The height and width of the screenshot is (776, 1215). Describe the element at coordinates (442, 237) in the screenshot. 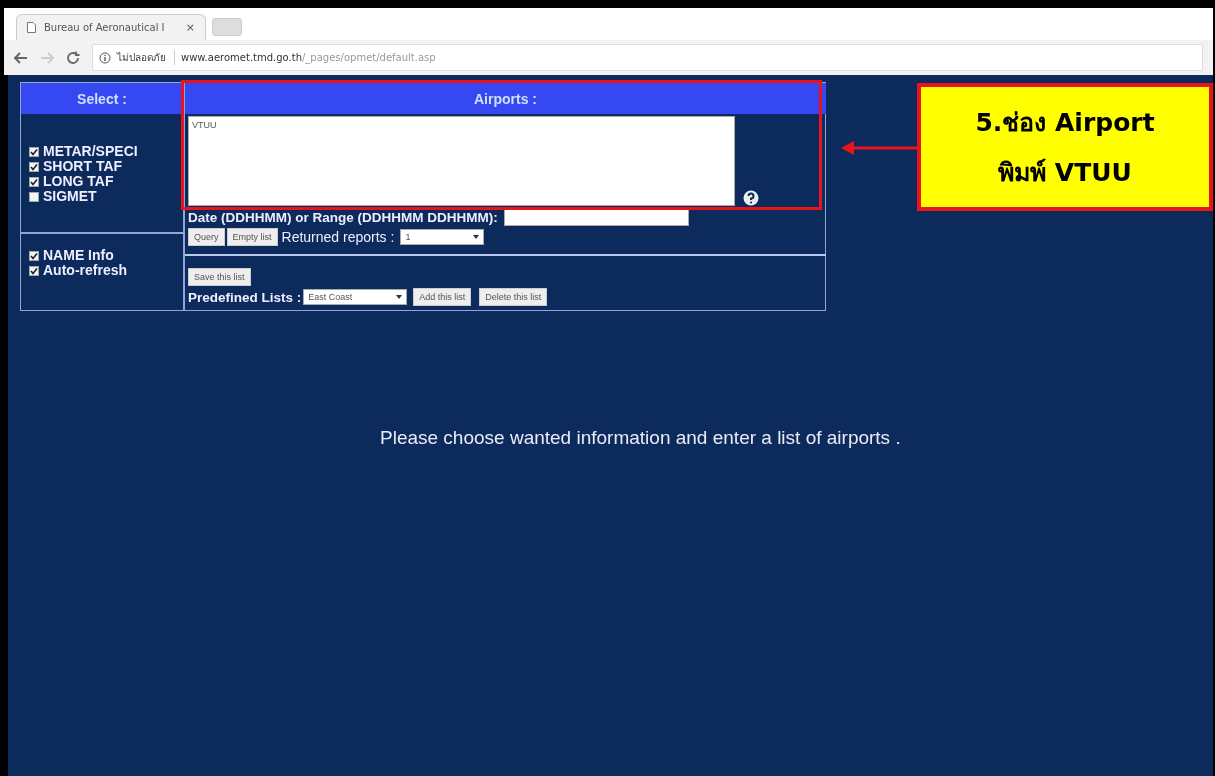

I see `returned-reports-select: 1` at that location.